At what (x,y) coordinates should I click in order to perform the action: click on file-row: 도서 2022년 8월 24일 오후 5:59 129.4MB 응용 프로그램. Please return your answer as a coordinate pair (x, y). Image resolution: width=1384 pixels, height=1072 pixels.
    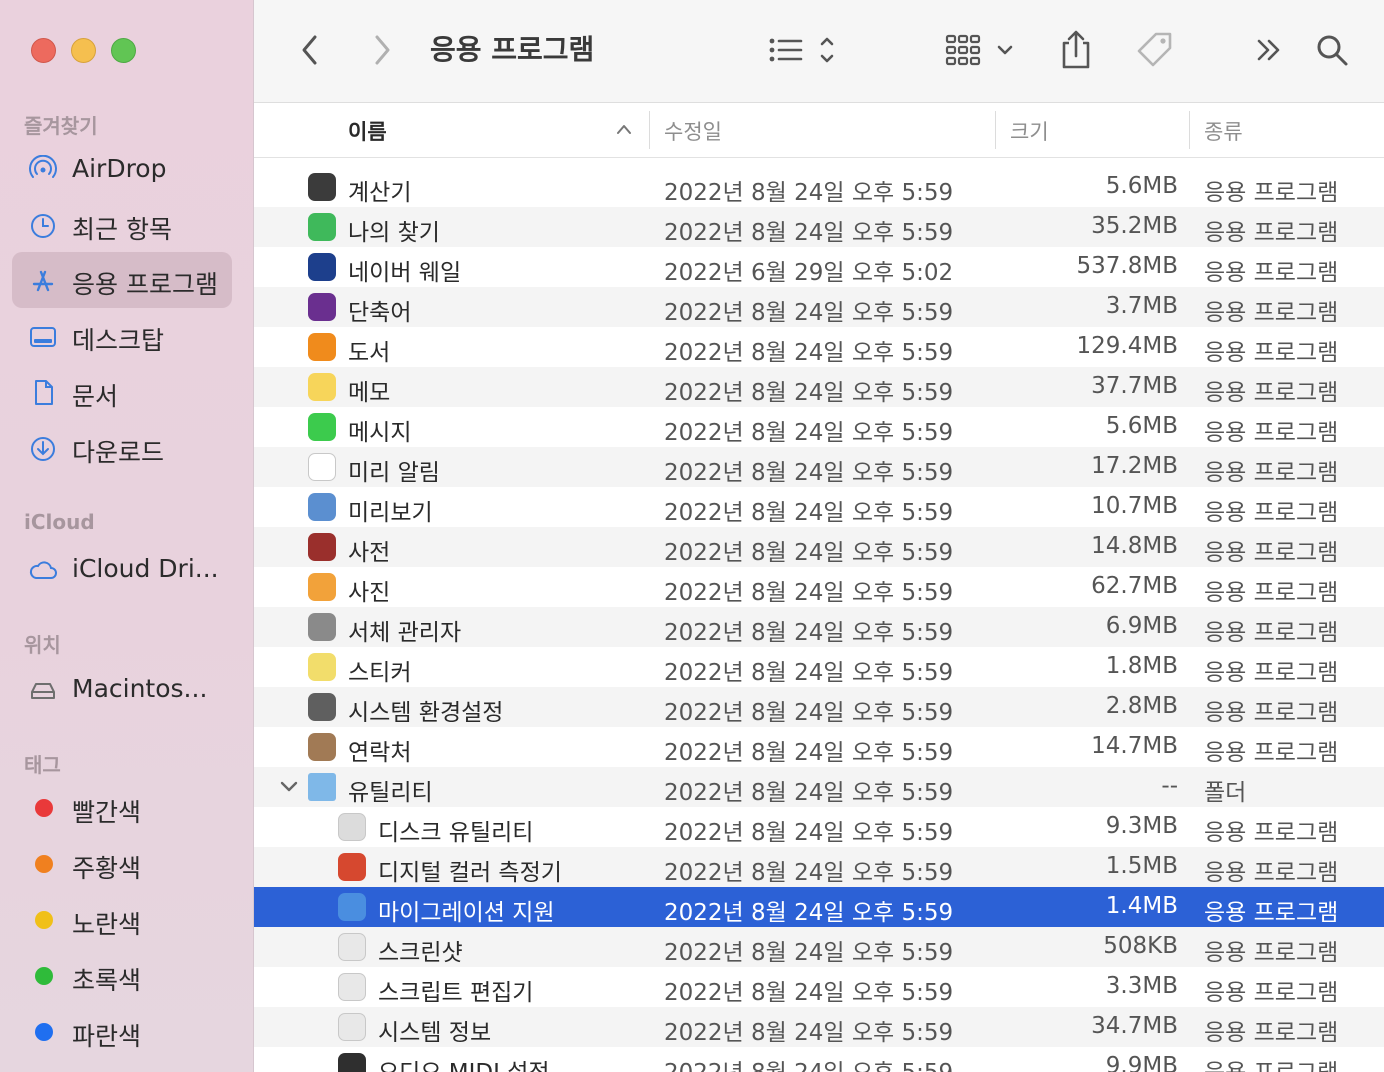
    Looking at the image, I should click on (819, 347).